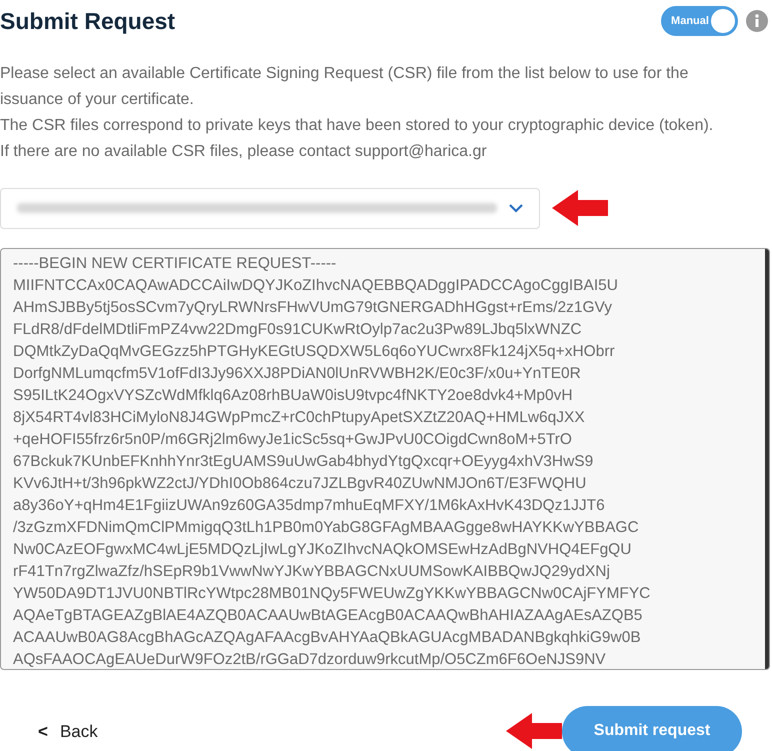 The image size is (772, 751). I want to click on csr-line: MIIFNTCCAx0CAQAwADCCAiIwDQYJKoZIhvcNAQEBBQADggIPADCCAgoCggIBAI5U, so click(315, 286).